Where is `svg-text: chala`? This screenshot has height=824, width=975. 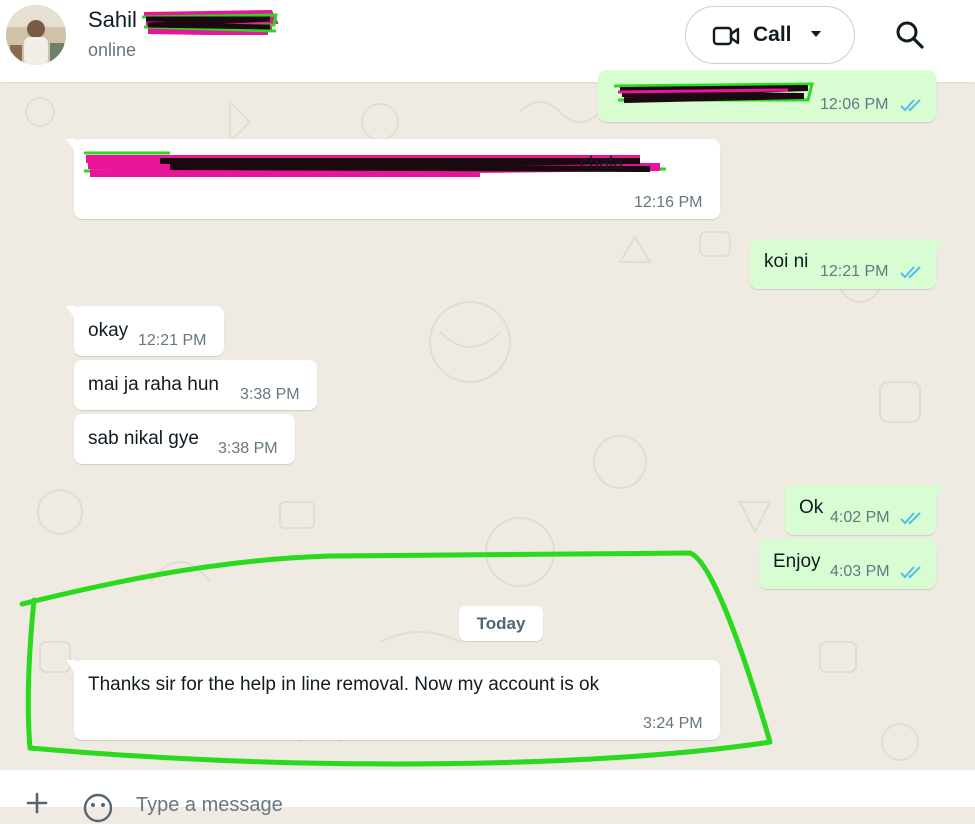
svg-text: chala is located at coordinates (602, 163).